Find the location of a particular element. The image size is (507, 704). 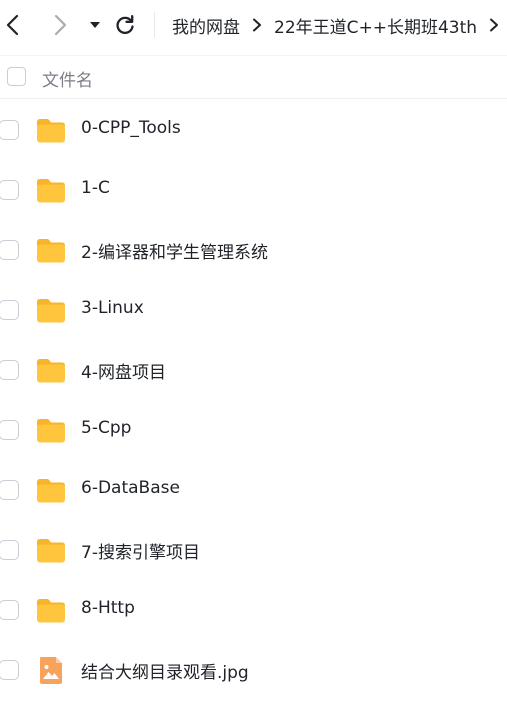

history-dropdown-button is located at coordinates (95, 25).